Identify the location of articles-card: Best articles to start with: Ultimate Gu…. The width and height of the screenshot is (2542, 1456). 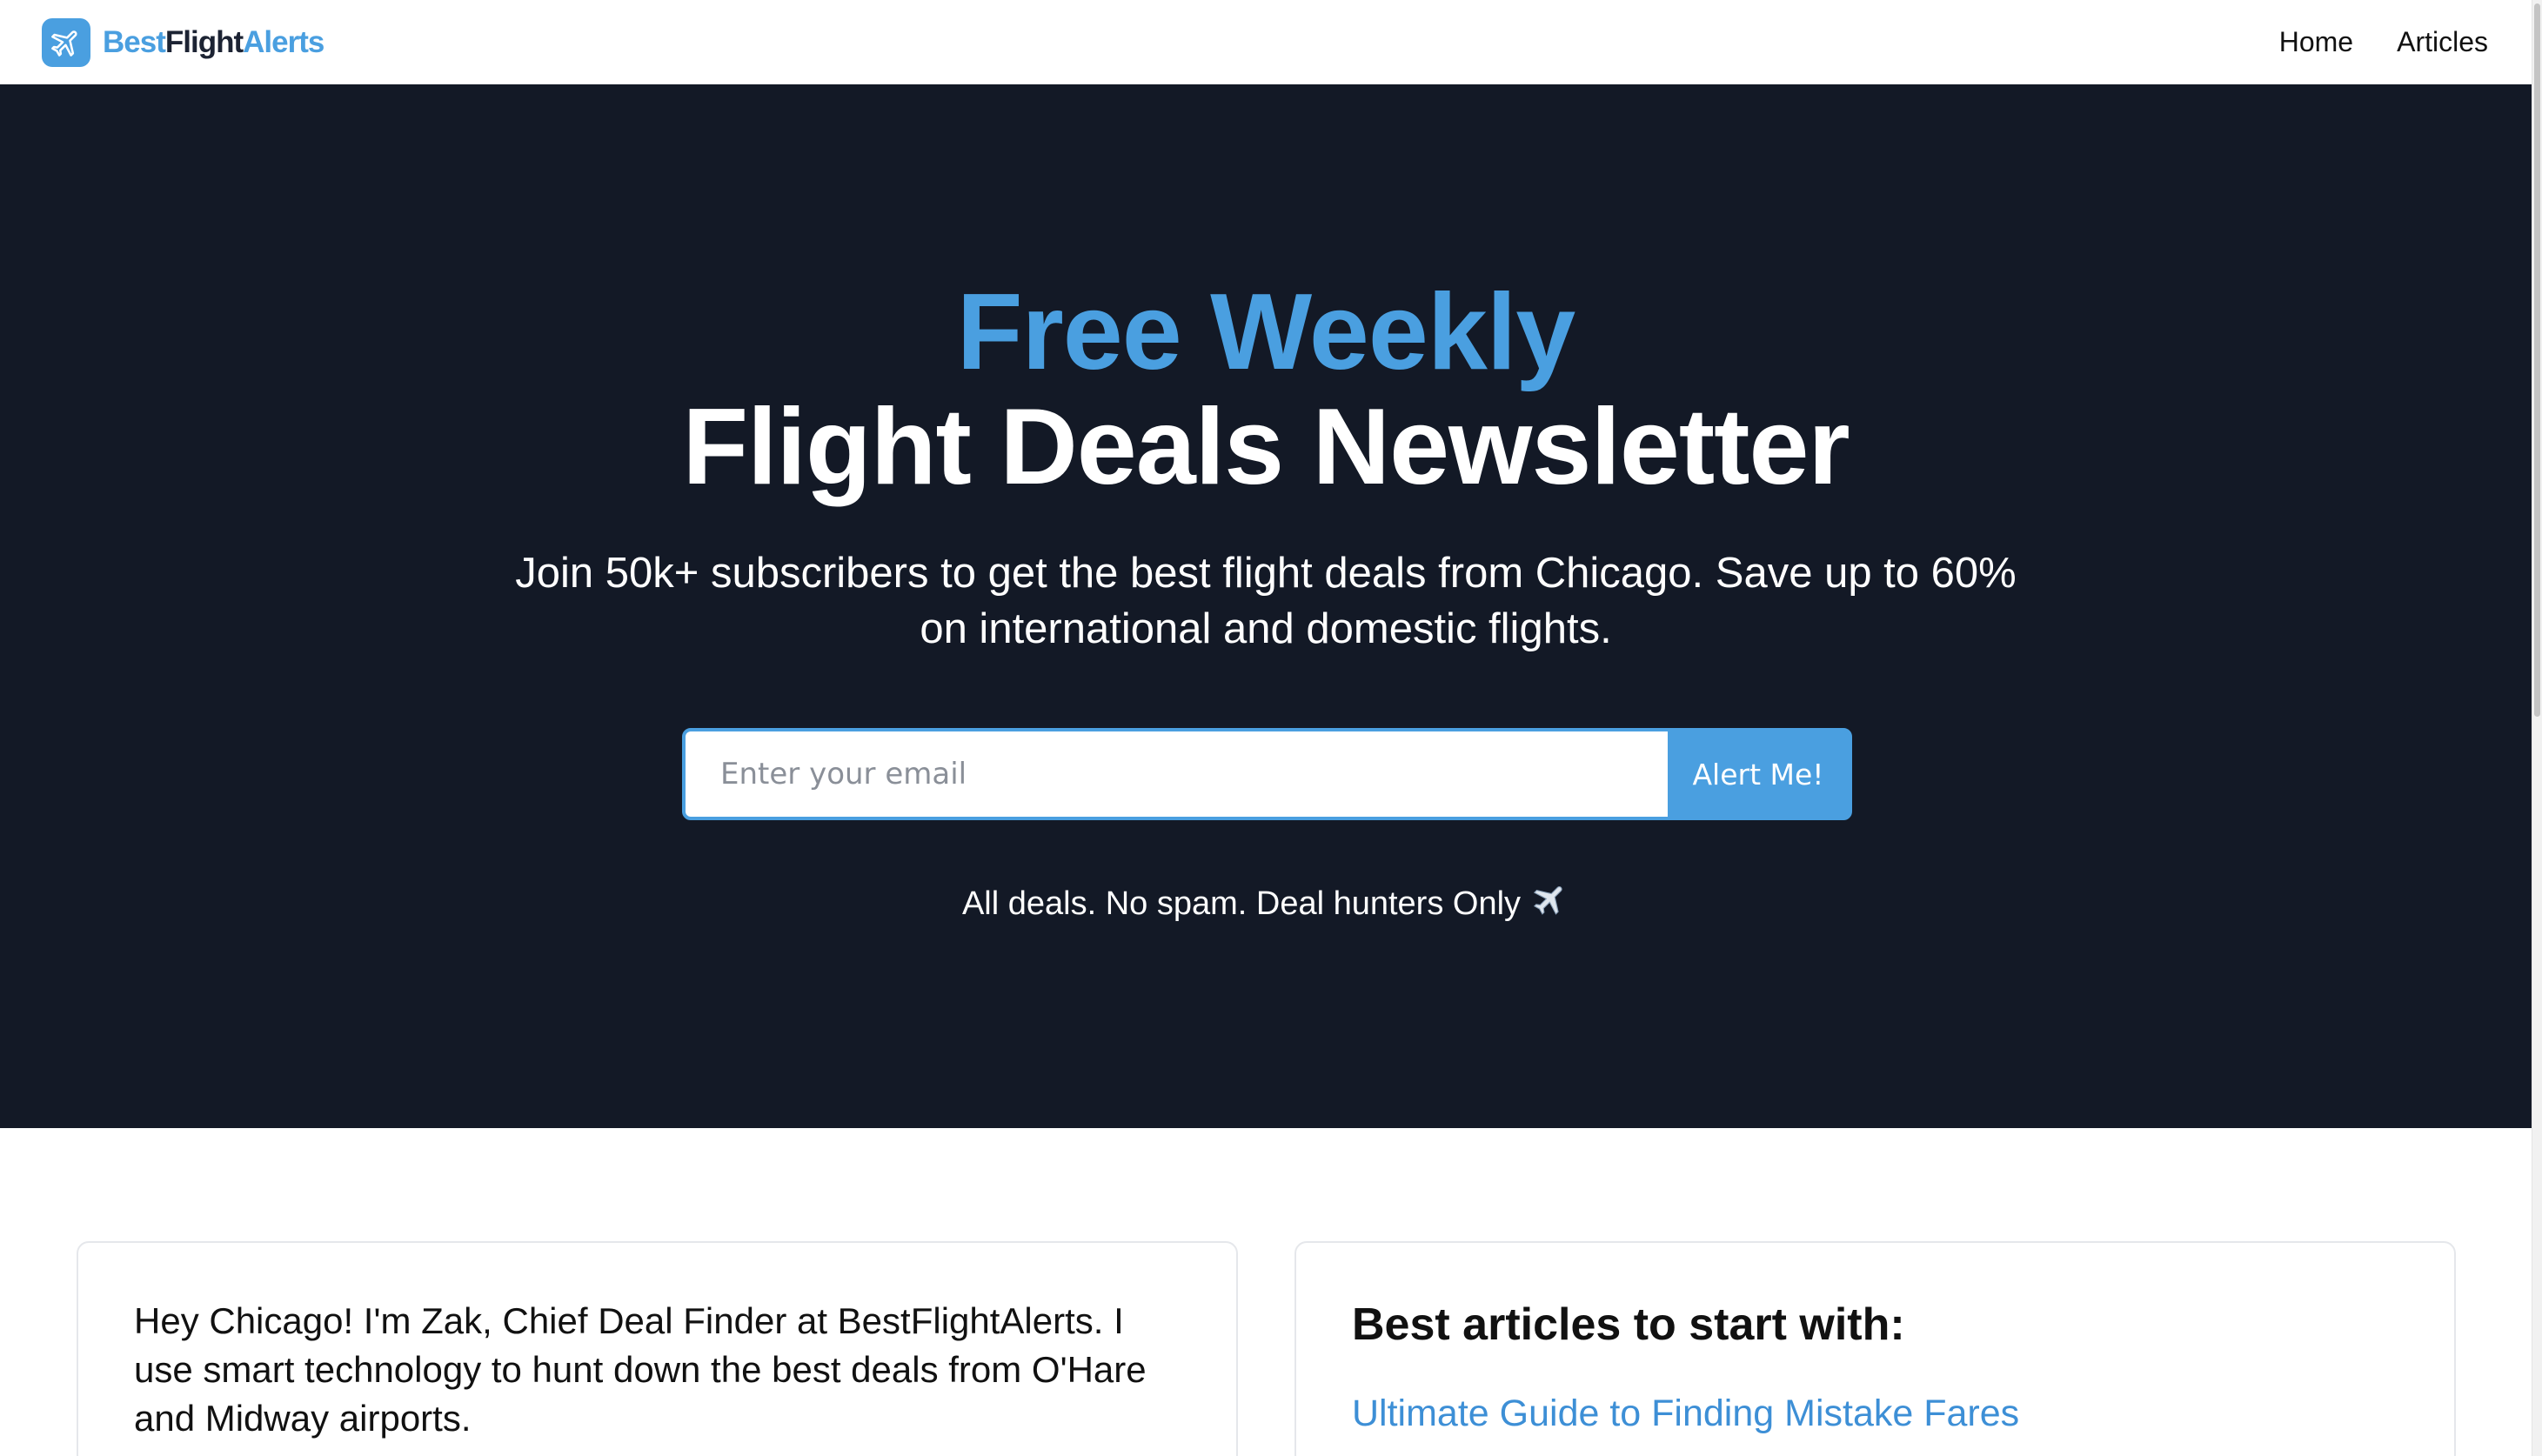
(1875, 1348).